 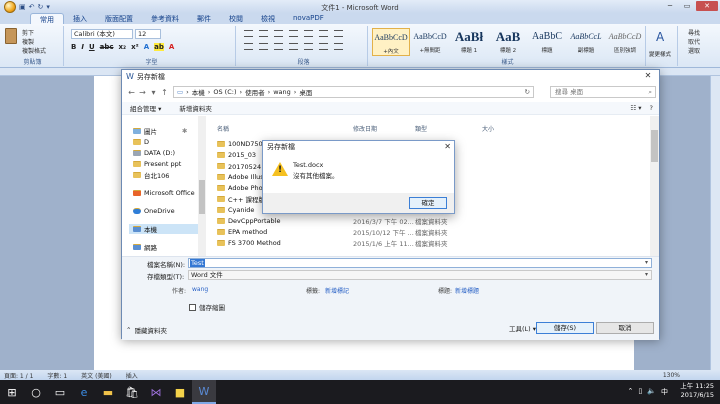 I want to click on multilevel-icon, so click(x=278, y=33).